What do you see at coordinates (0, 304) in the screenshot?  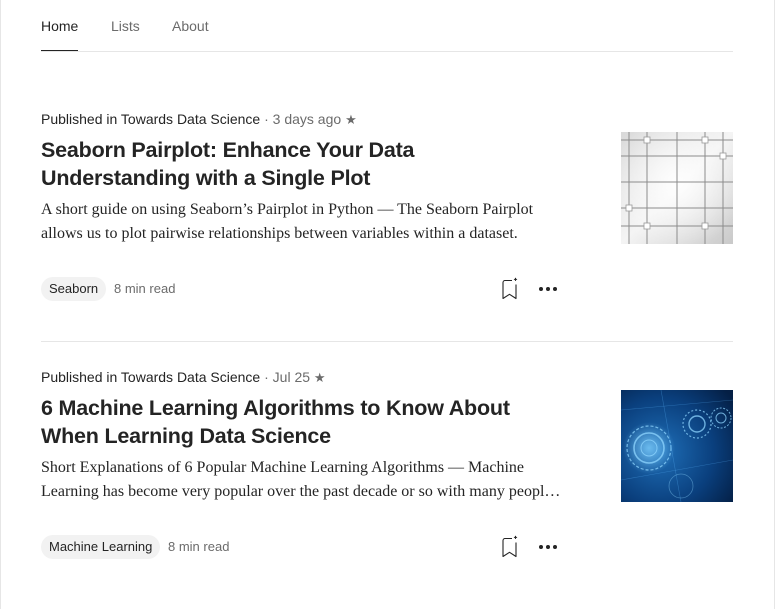 I see `left-frame-border` at bounding box center [0, 304].